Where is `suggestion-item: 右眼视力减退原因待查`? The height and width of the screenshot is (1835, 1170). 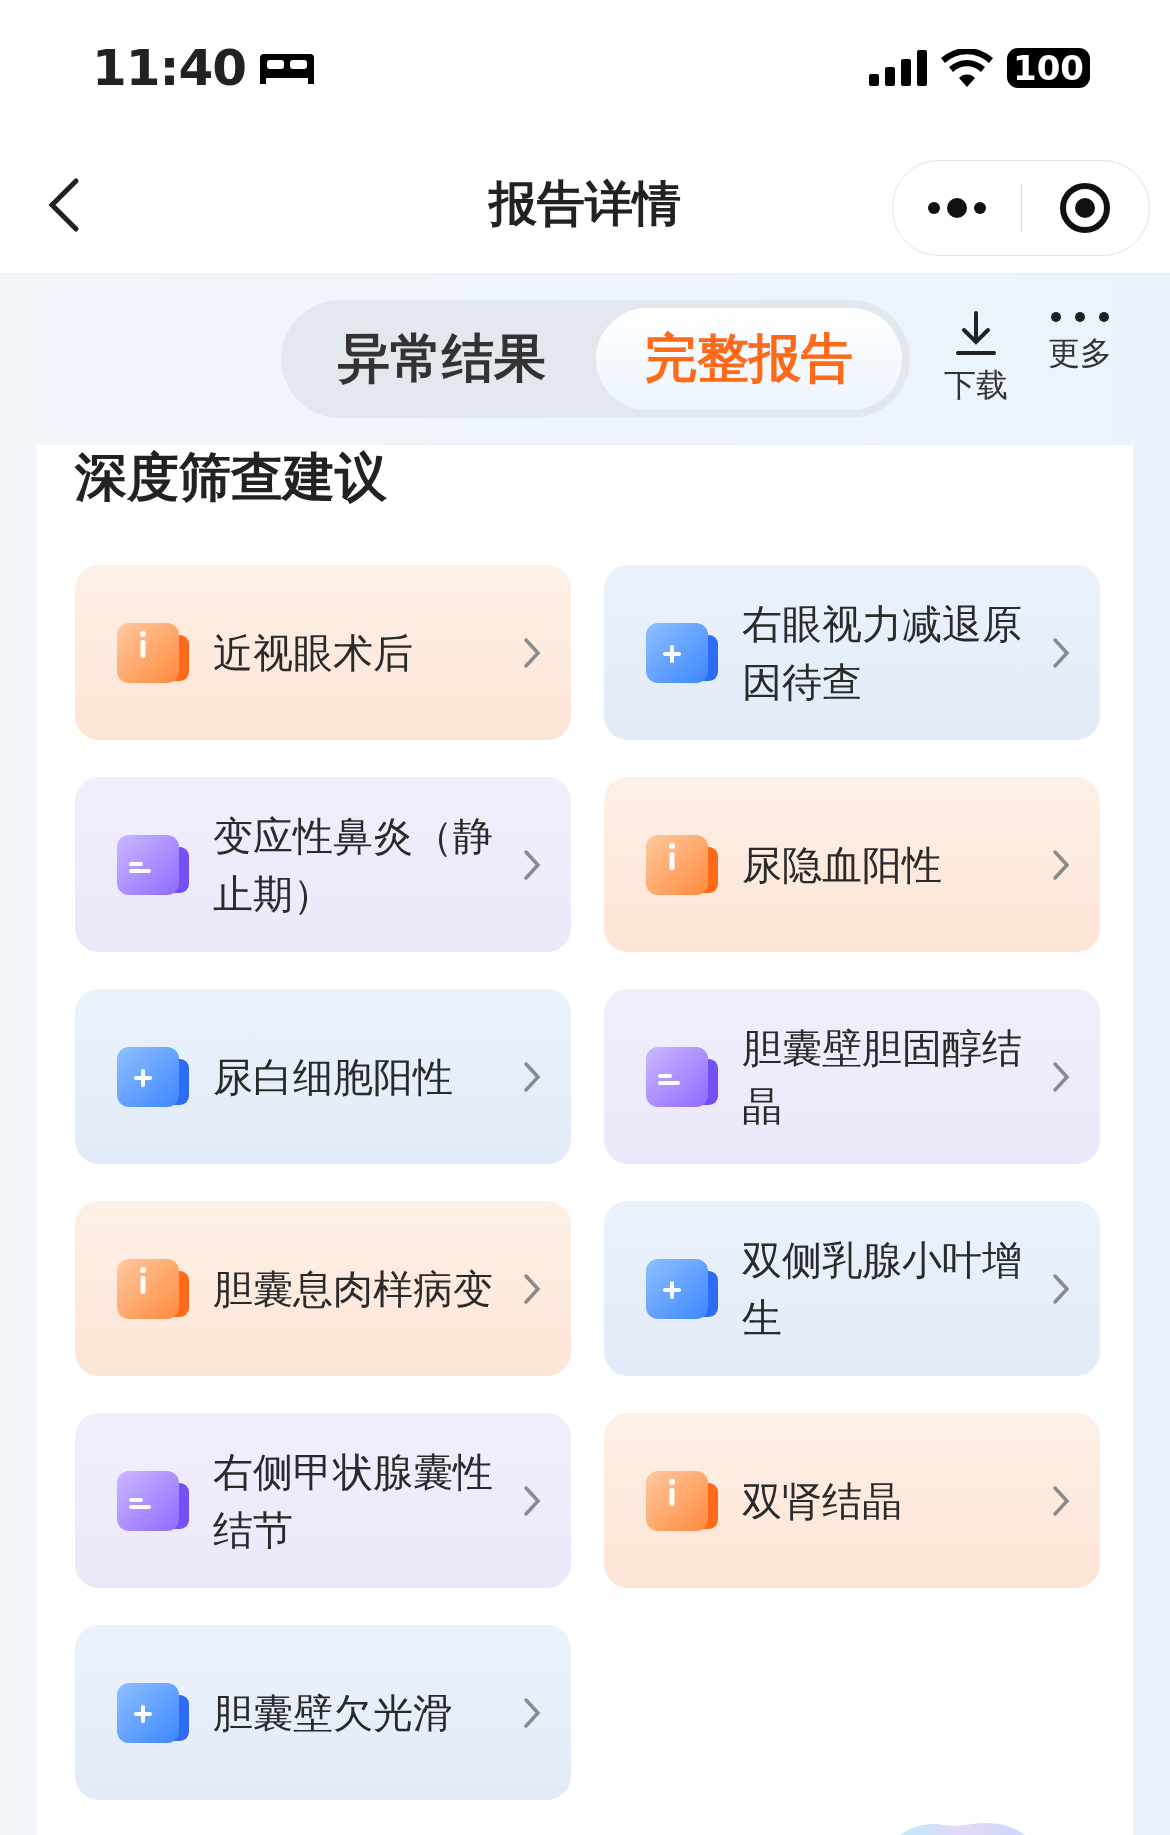 suggestion-item: 右眼视力减退原因待查 is located at coordinates (852, 652).